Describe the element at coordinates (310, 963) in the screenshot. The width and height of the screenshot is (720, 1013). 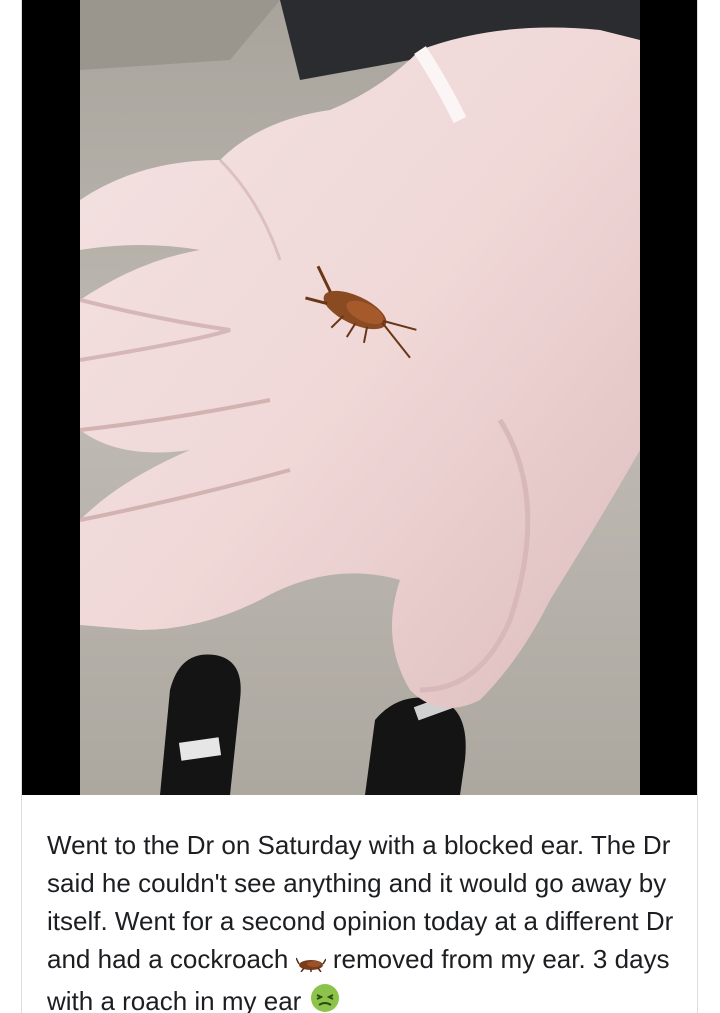
I see `cockroach-emoji-icon` at that location.